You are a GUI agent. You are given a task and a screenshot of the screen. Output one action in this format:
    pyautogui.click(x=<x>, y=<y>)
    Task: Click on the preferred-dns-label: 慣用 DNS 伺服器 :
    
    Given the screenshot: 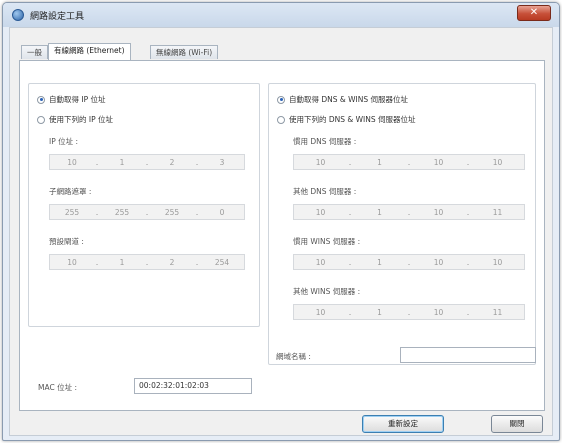 What is the action you would take?
    pyautogui.click(x=325, y=141)
    